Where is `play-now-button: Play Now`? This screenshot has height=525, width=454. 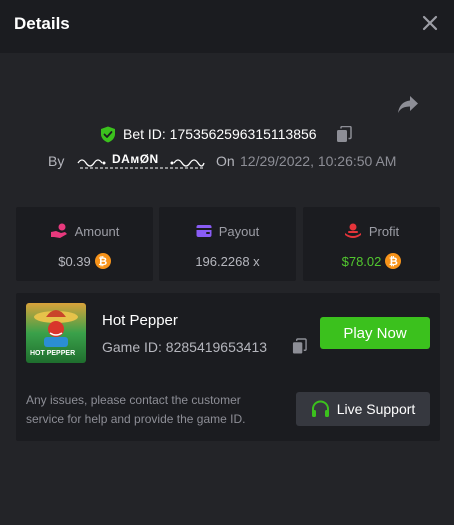
play-now-button: Play Now is located at coordinates (375, 333).